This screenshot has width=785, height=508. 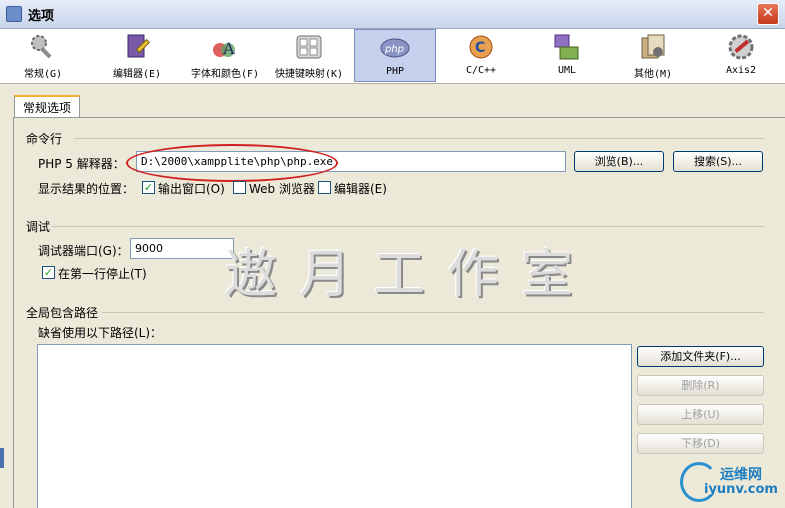 What do you see at coordinates (191, 189) in the screenshot?
I see `output-window-label: 输出窗口(O)` at bounding box center [191, 189].